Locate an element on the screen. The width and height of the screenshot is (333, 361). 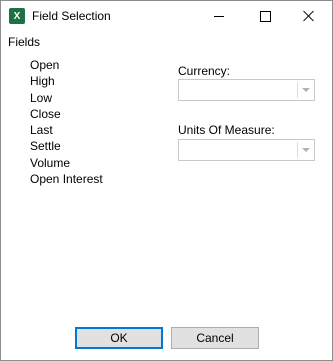
field-item-last: Last is located at coordinates (66, 130).